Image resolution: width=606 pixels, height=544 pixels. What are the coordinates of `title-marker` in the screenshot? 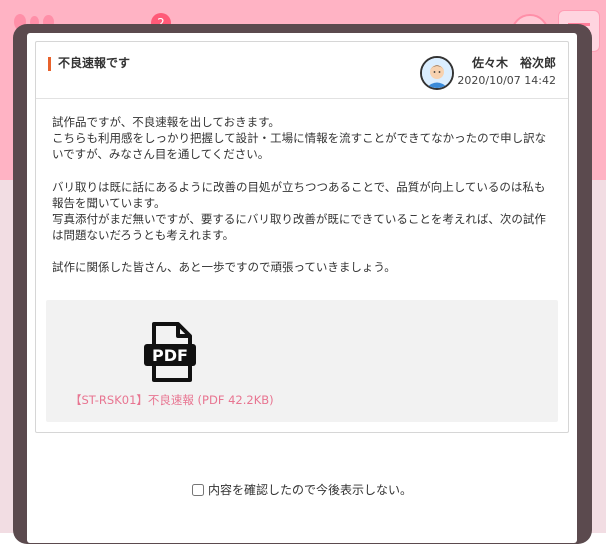 It's located at (49, 64).